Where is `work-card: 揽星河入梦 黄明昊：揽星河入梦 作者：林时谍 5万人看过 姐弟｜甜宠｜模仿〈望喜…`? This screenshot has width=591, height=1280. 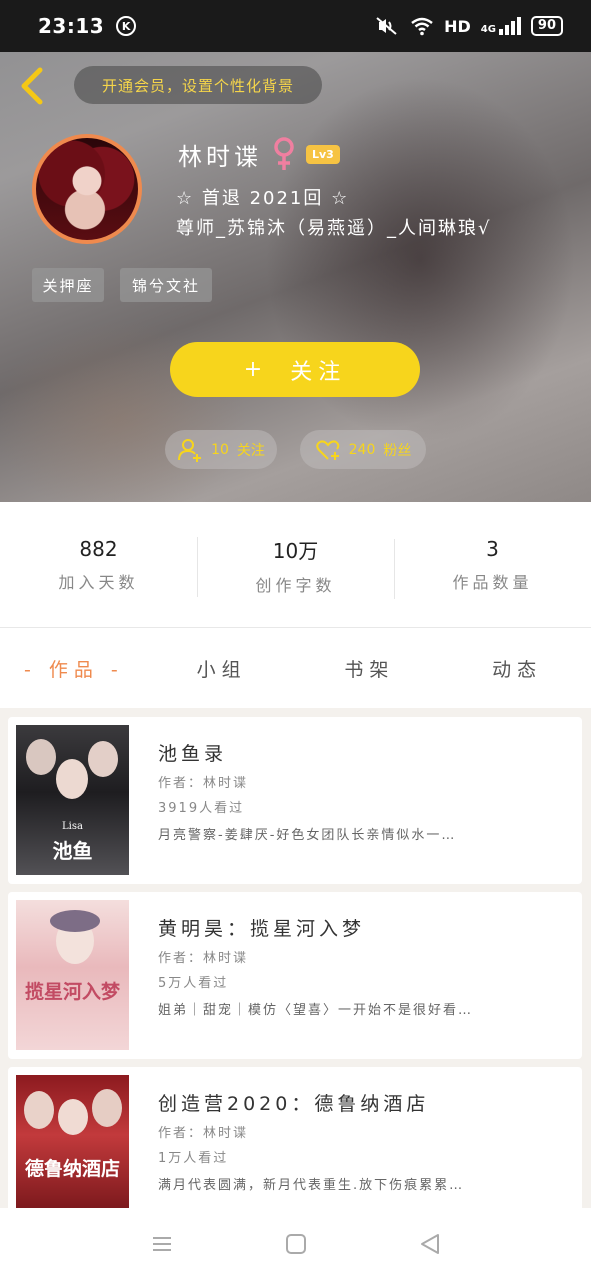 work-card: 揽星河入梦 黄明昊：揽星河入梦 作者：林时谍 5万人看过 姐弟｜甜宠｜模仿〈望喜… is located at coordinates (295, 975).